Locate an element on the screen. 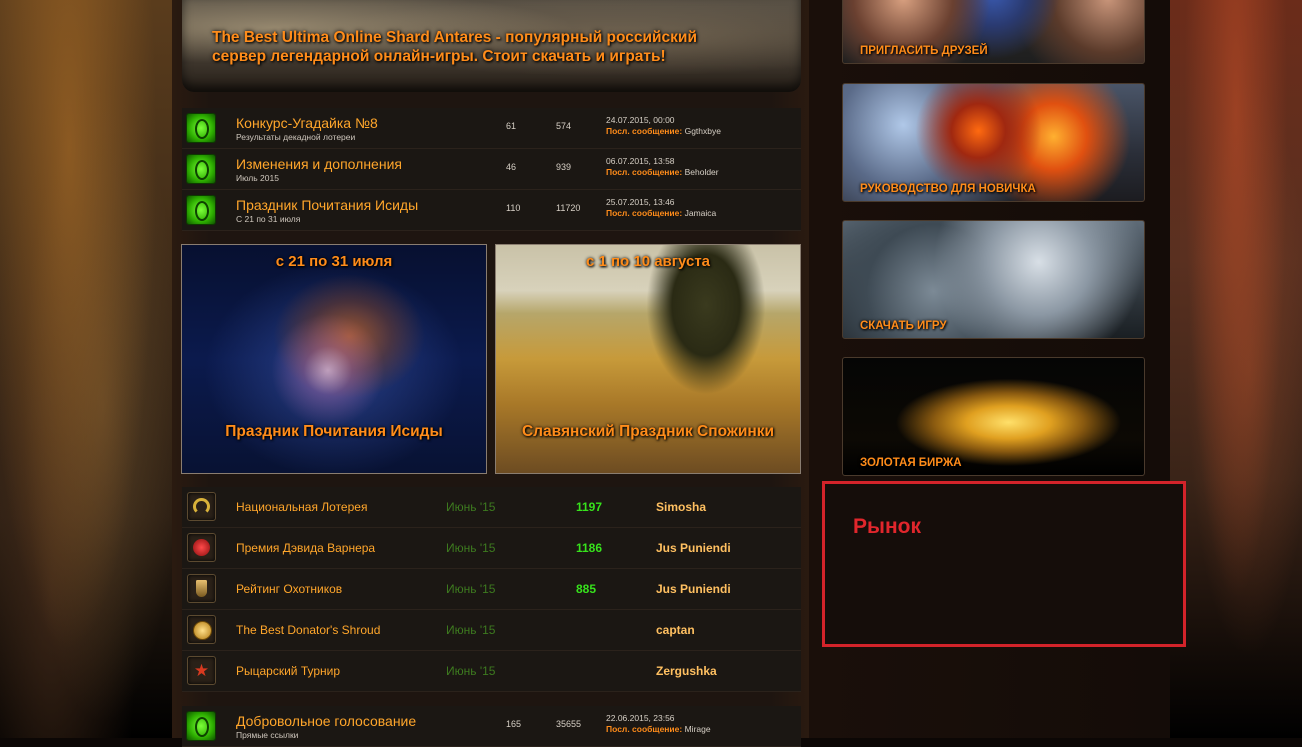 The image size is (1302, 747). award-row: ★ Рыцарский Турнир Июнь '15 Zergushka is located at coordinates (491, 671).